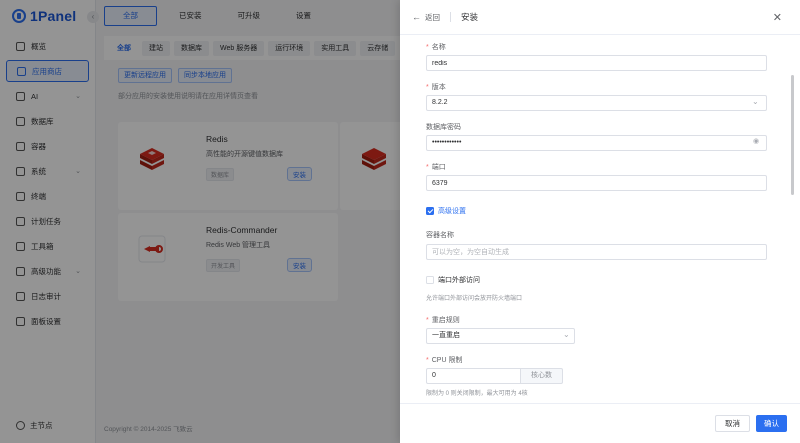 Image resolution: width=800 pixels, height=443 pixels. What do you see at coordinates (600, 17) in the screenshot?
I see `drawer-header: ← 返回 安装 ✕` at bounding box center [600, 17].